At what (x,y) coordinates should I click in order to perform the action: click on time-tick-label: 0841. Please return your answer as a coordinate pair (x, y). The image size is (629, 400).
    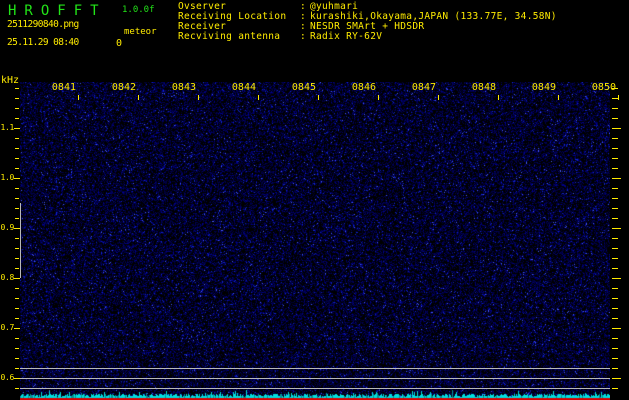
    Looking at the image, I should click on (63, 87).